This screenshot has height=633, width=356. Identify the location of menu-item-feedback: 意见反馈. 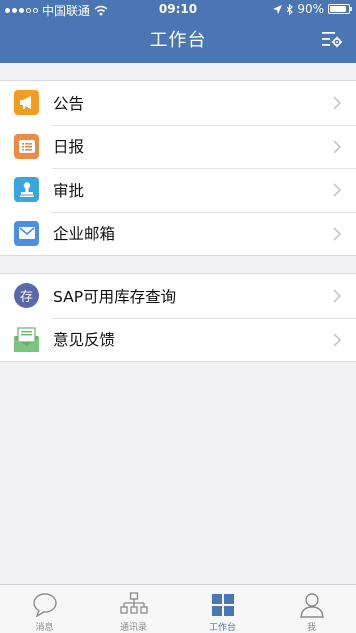
(178, 339).